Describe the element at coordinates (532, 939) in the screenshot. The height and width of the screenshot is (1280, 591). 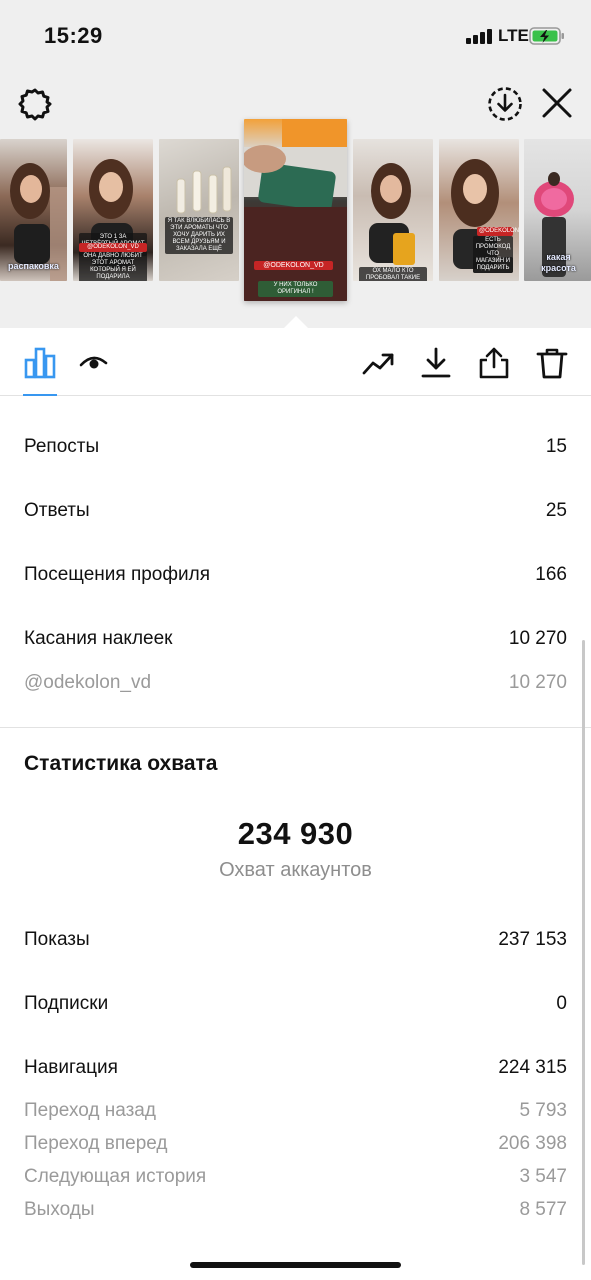
I see `stat-value: 237 153` at that location.